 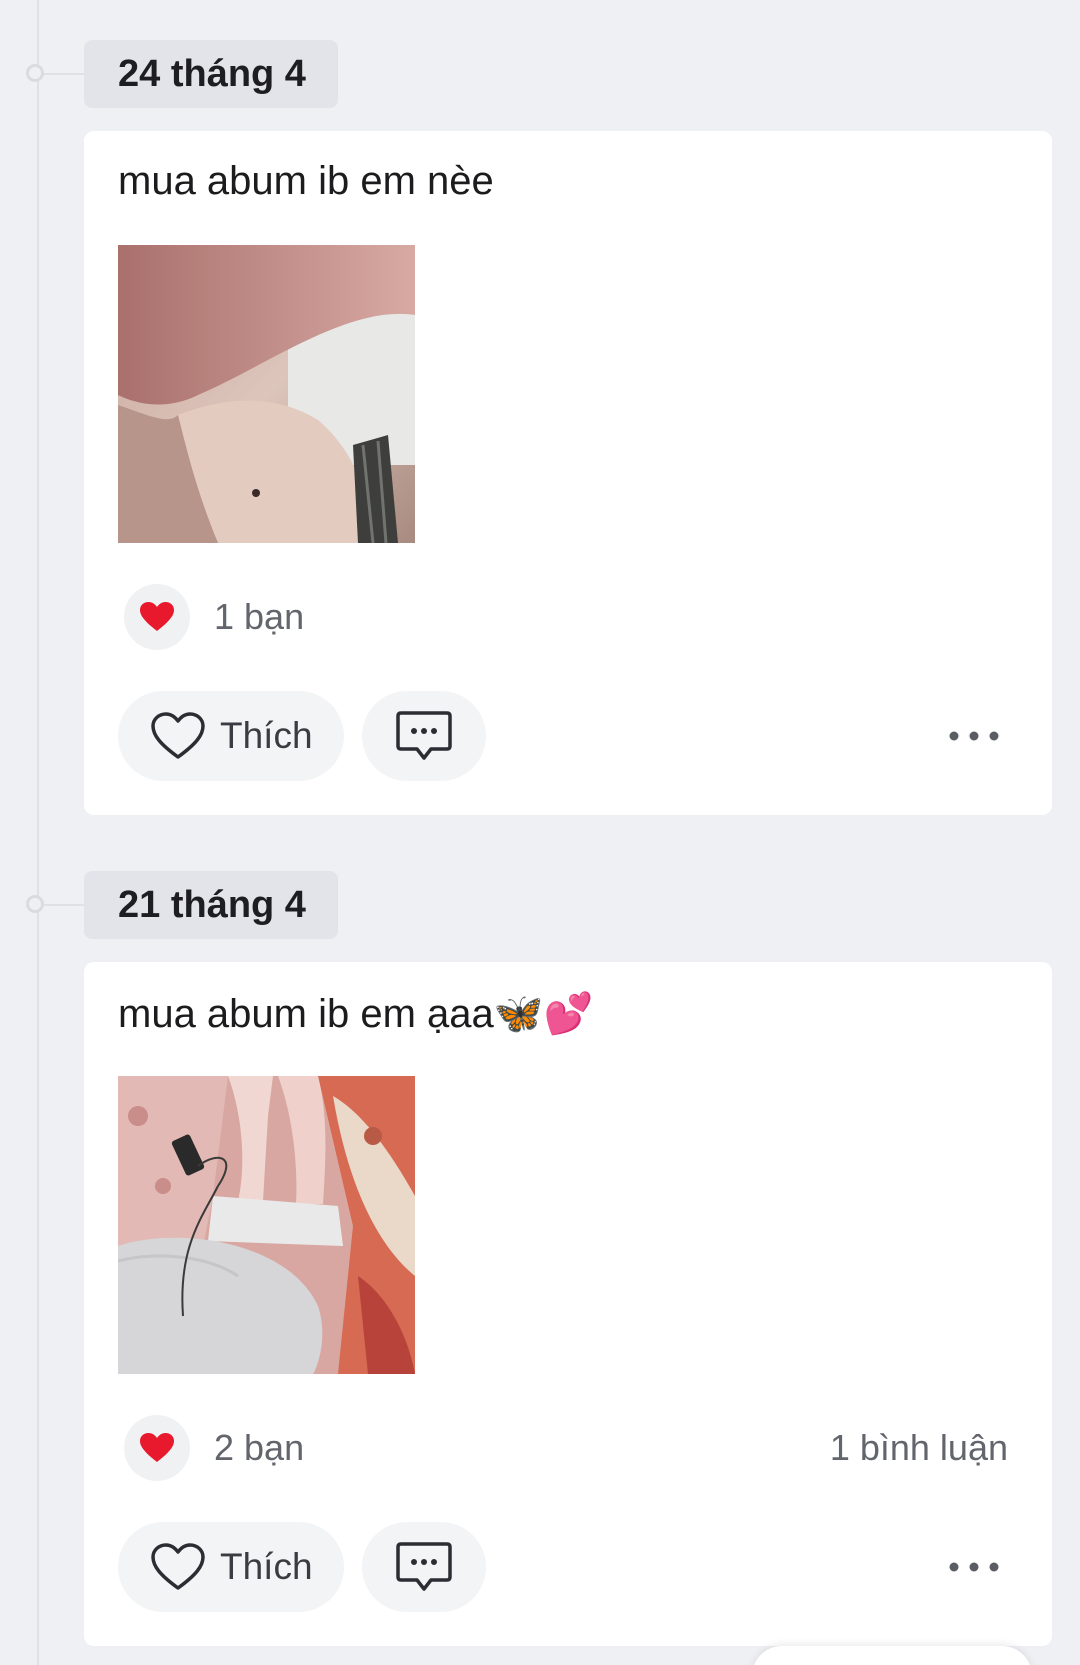 What do you see at coordinates (211, 74) in the screenshot?
I see `date-header: 24 tháng 4` at bounding box center [211, 74].